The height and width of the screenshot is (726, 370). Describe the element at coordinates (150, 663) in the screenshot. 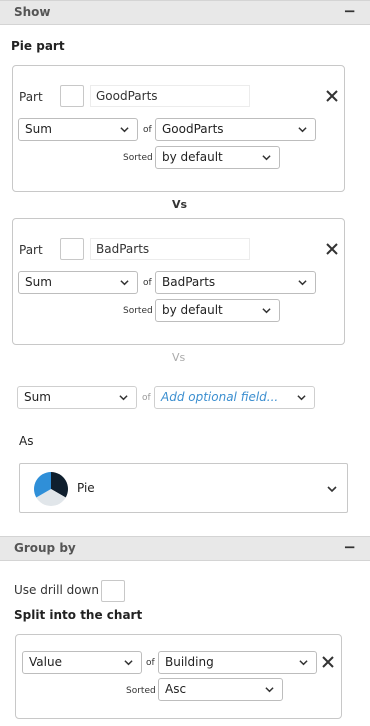

I see `split-of-label: of` at that location.